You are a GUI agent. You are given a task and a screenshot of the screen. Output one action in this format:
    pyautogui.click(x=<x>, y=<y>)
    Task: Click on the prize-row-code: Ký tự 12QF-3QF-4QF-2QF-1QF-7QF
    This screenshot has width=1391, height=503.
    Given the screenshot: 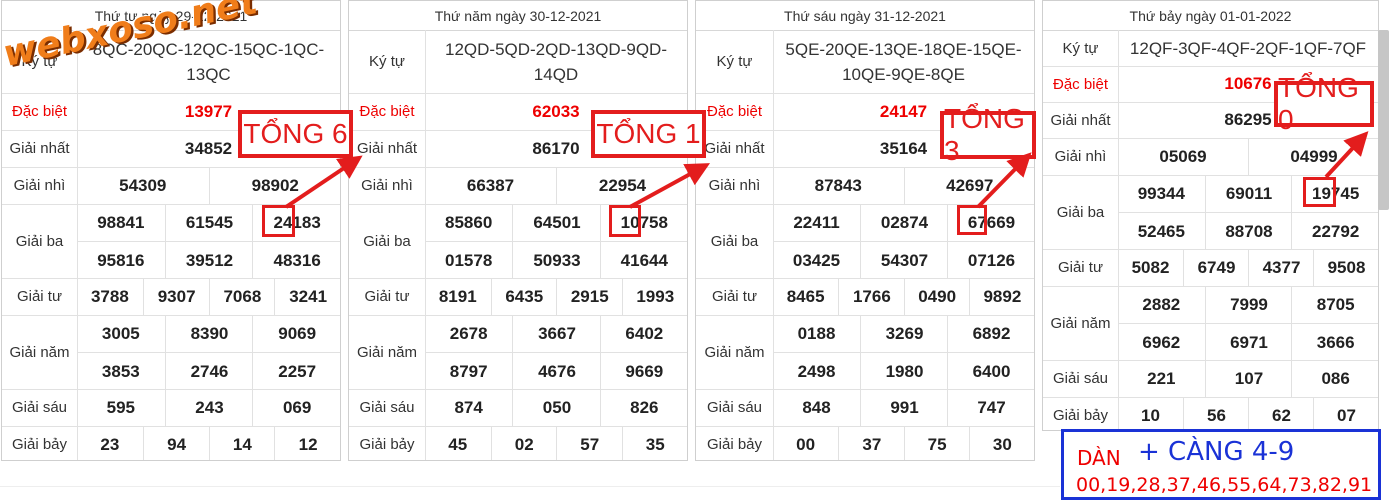 What is the action you would take?
    pyautogui.click(x=1210, y=48)
    